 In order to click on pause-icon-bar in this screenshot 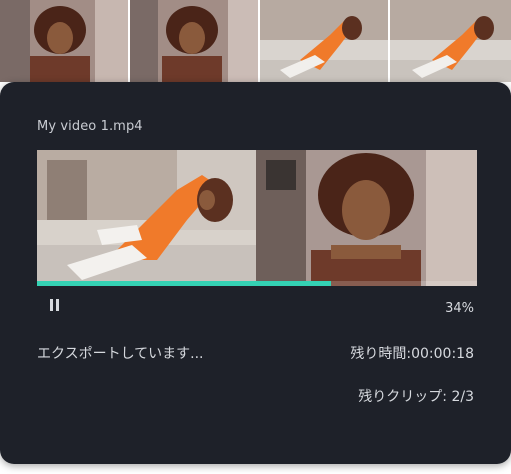, I will do `click(57, 305)`.